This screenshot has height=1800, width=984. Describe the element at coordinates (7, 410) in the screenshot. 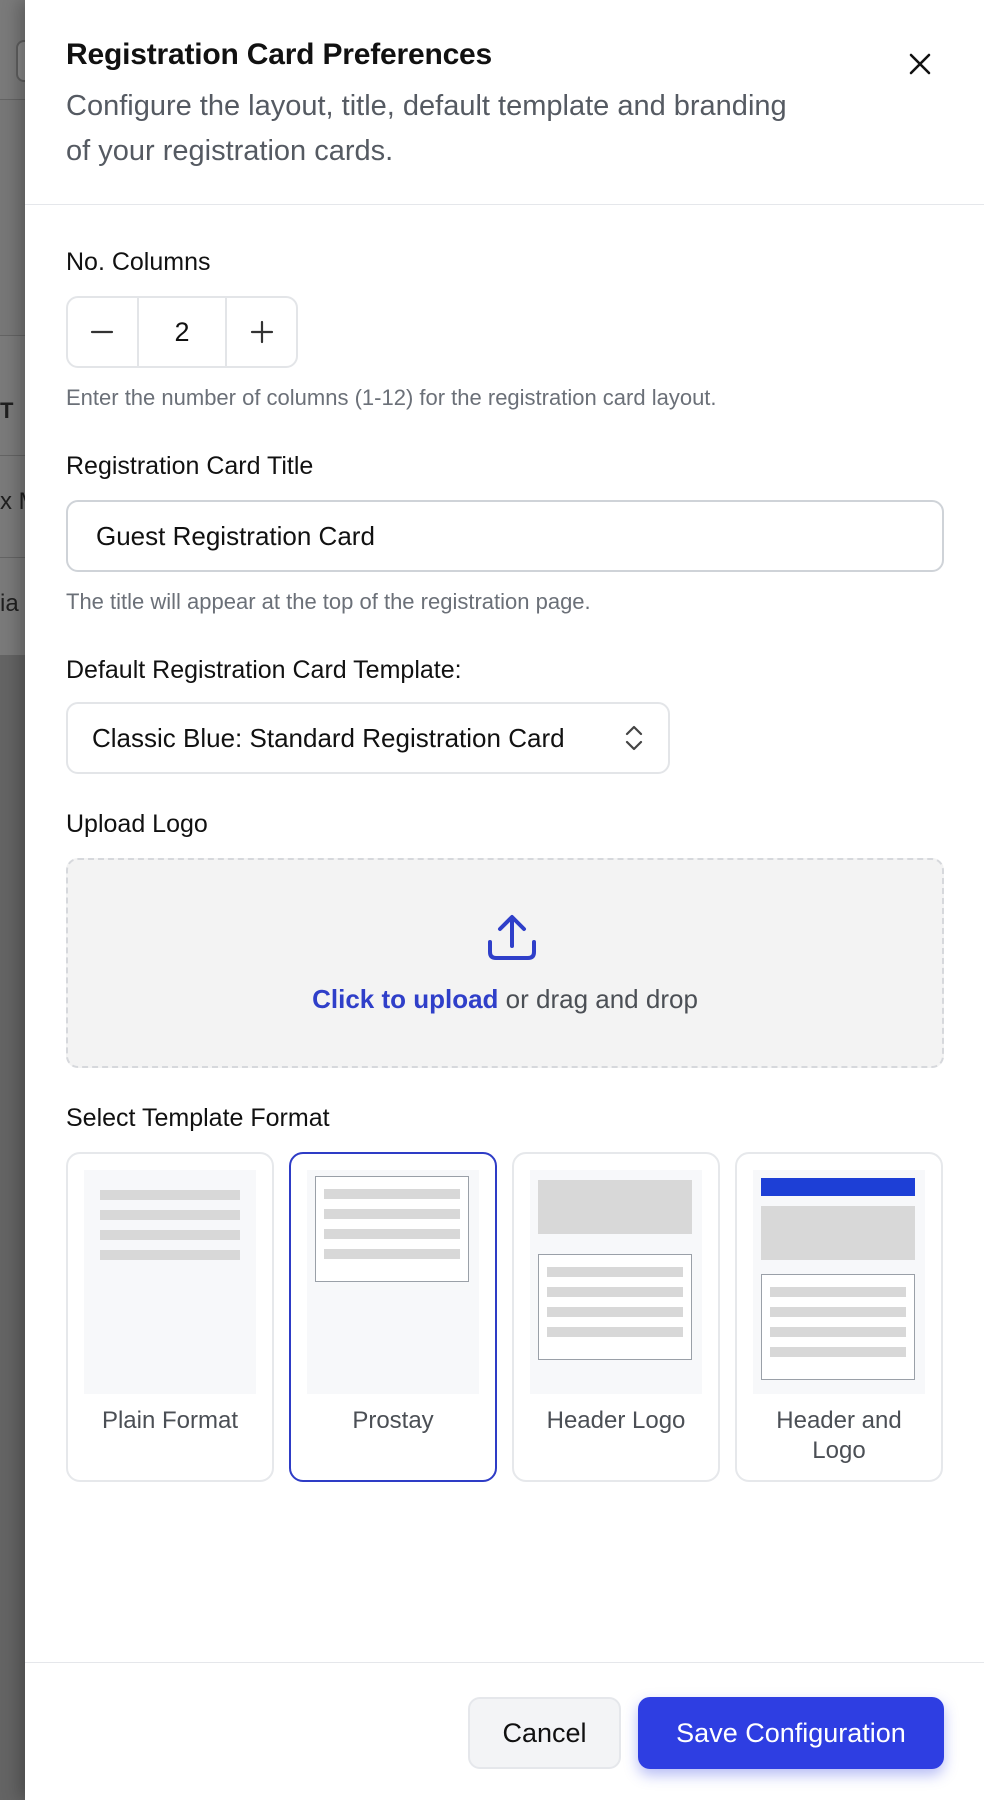

I see `background-column-header: T` at that location.